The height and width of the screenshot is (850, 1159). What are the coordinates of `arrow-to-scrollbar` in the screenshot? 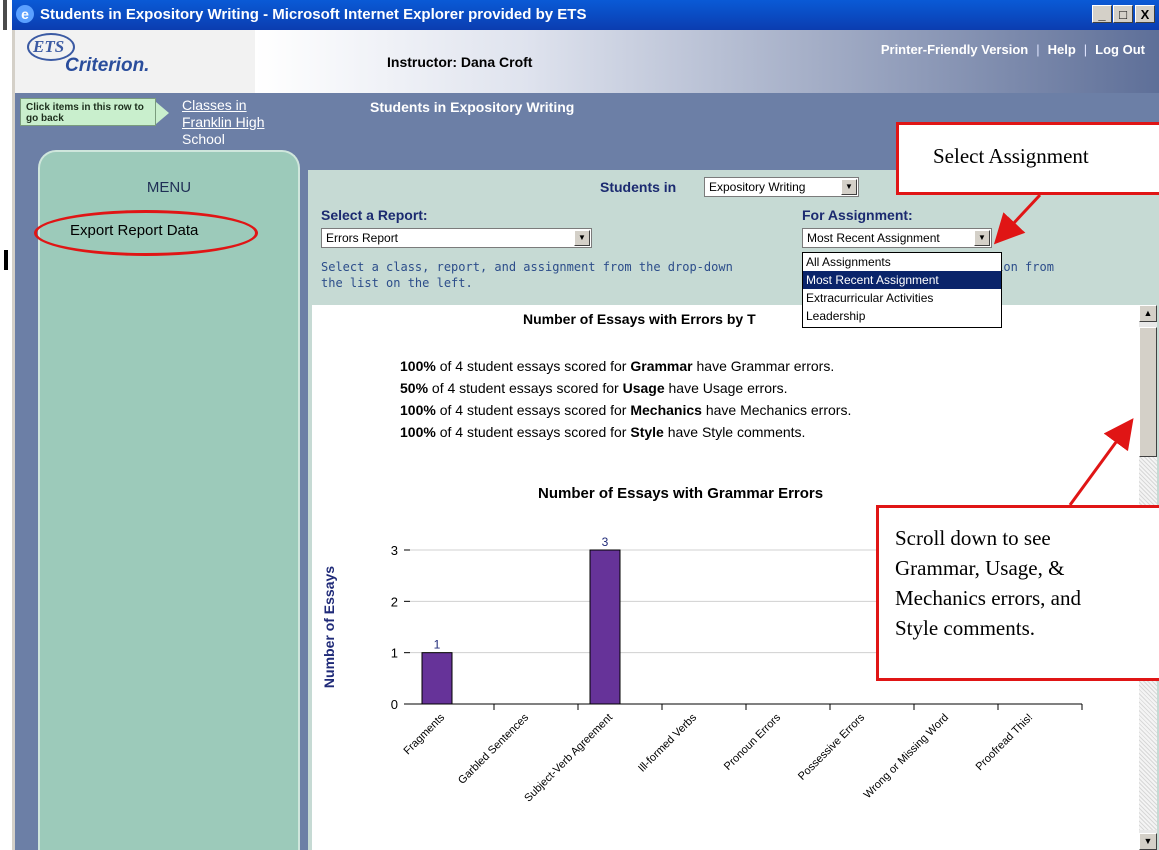 It's located at (1101, 462).